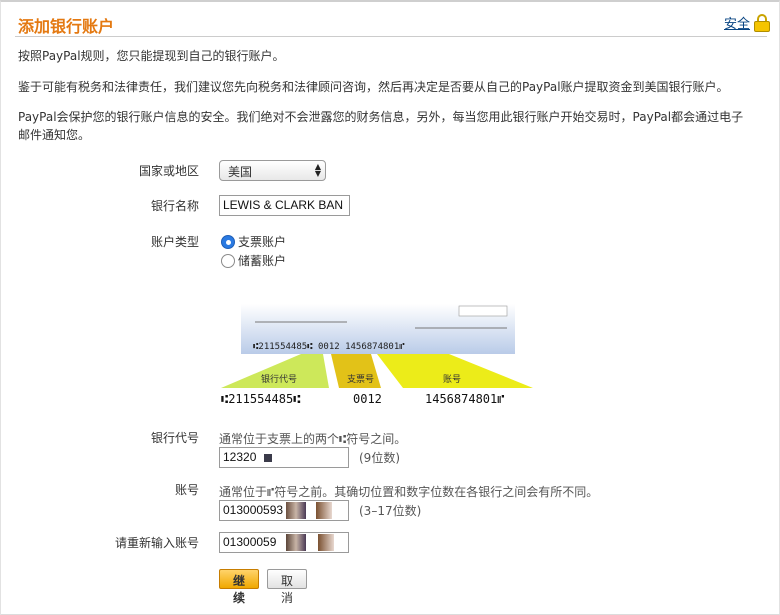  Describe the element at coordinates (367, 399) in the screenshot. I see `check-number-sample: 0012` at that location.